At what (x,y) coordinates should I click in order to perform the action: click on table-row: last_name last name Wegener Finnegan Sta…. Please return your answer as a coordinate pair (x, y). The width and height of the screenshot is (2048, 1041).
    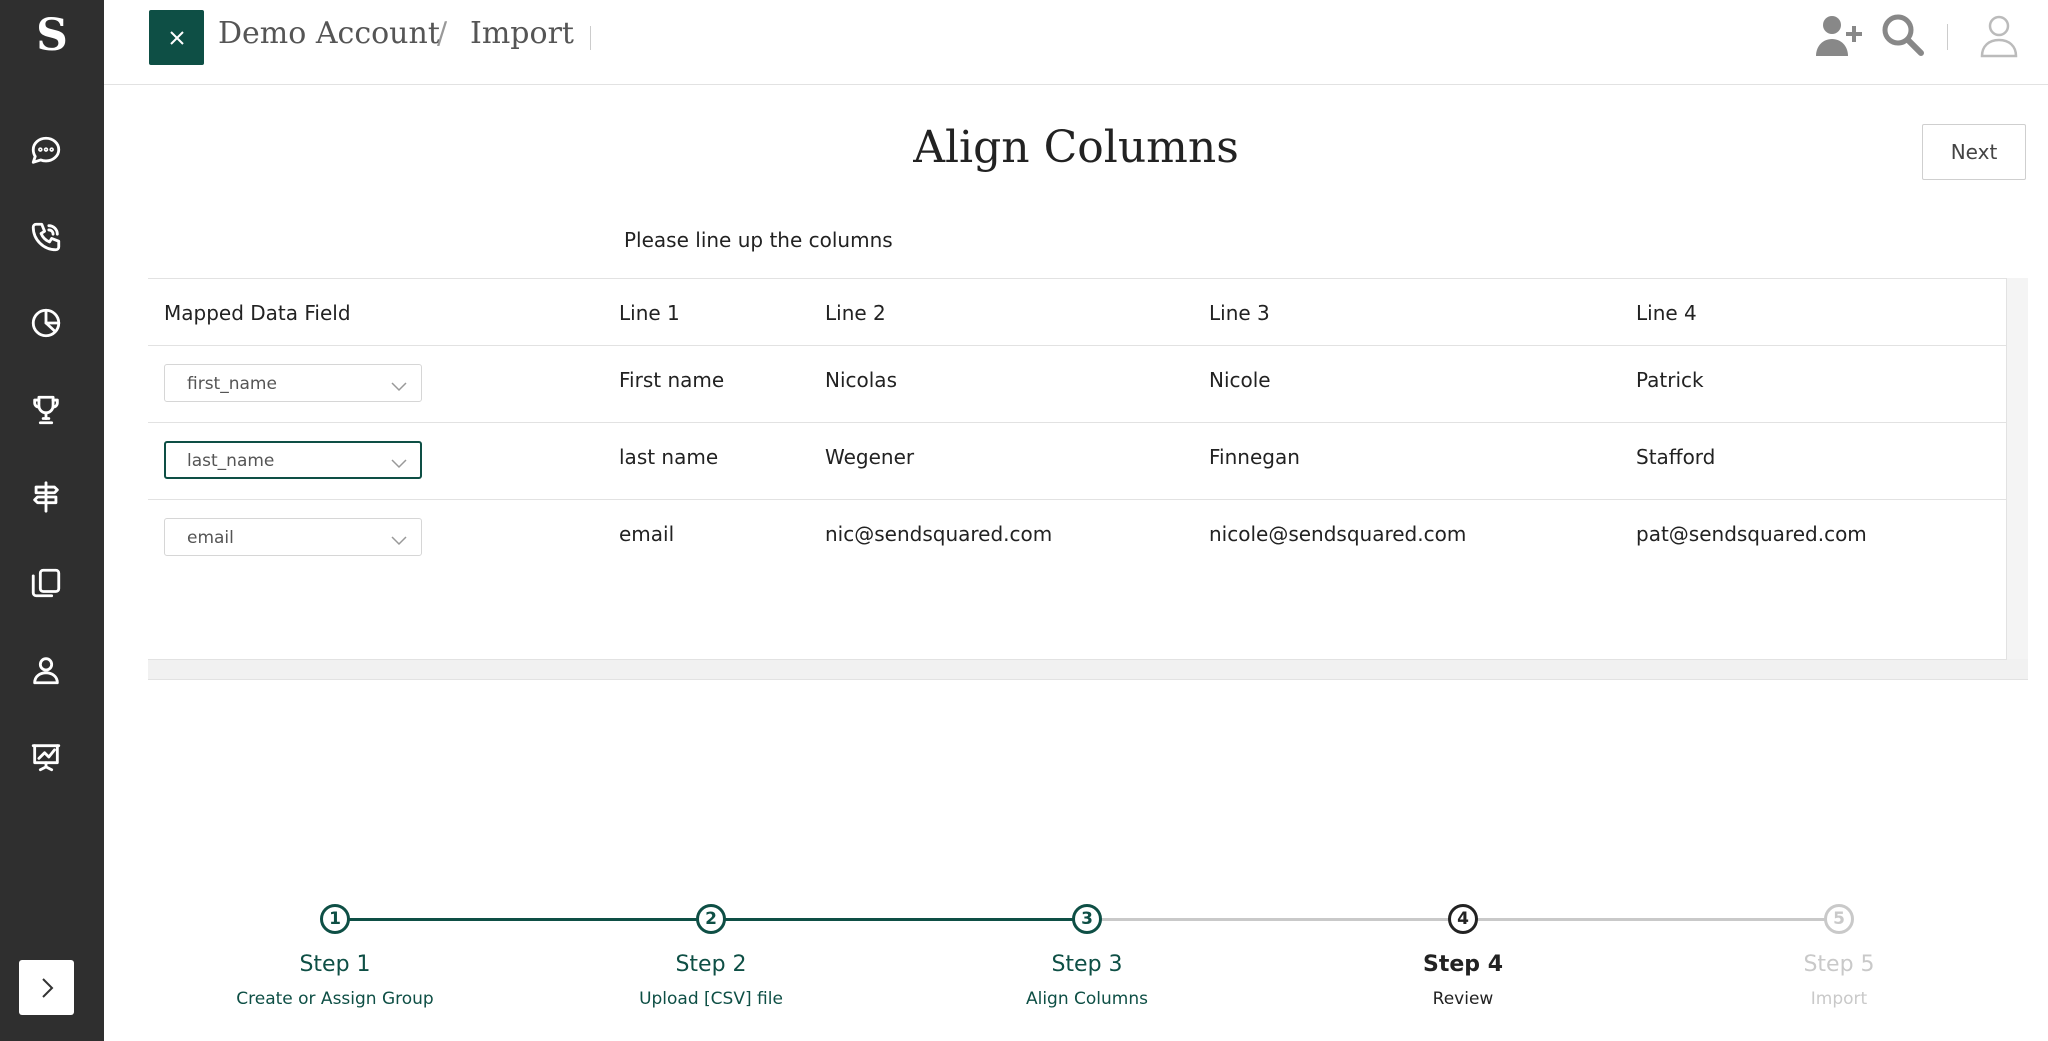
    Looking at the image, I should click on (1077, 461).